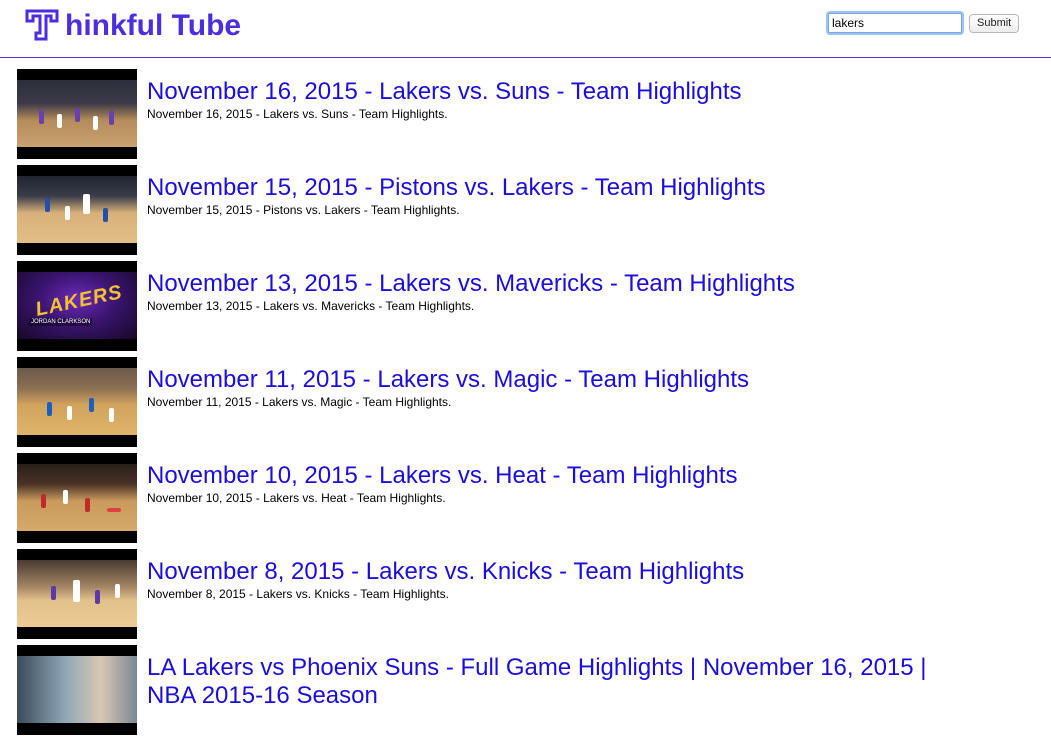  I want to click on search-form: Submit, so click(924, 23).